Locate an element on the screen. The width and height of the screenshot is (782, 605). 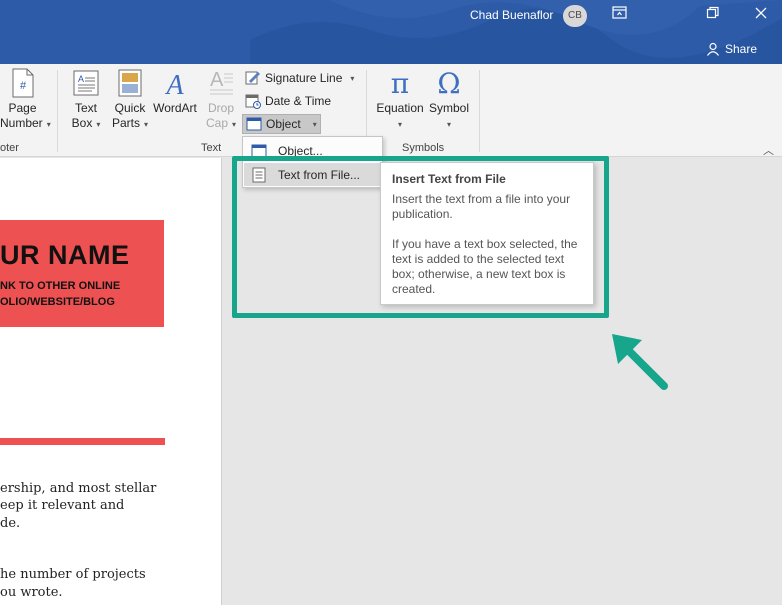
name-subtitle-line-1: NK TO OTHER ONLINE is located at coordinates (60, 286).